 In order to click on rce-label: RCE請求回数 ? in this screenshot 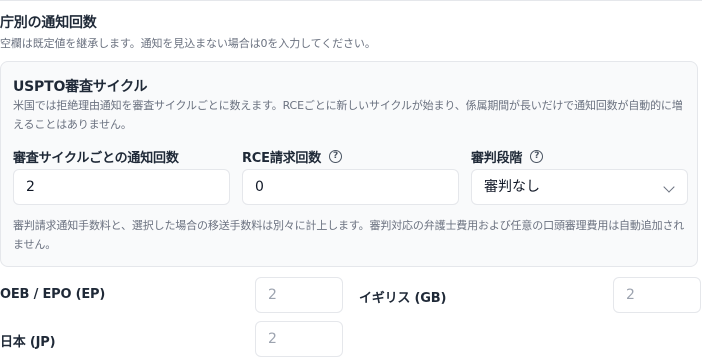, I will do `click(292, 156)`.